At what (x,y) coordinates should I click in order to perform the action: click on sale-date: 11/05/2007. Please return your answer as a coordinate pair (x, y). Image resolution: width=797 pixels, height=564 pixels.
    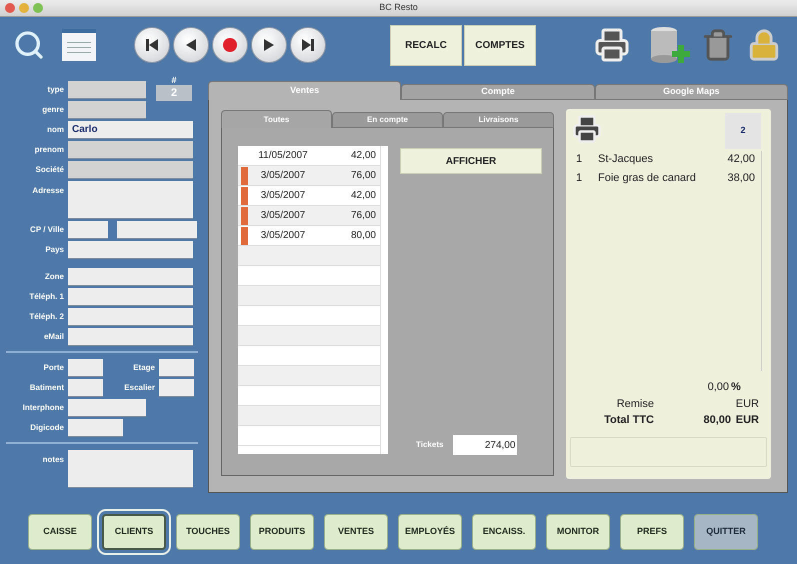
    Looking at the image, I should click on (283, 156).